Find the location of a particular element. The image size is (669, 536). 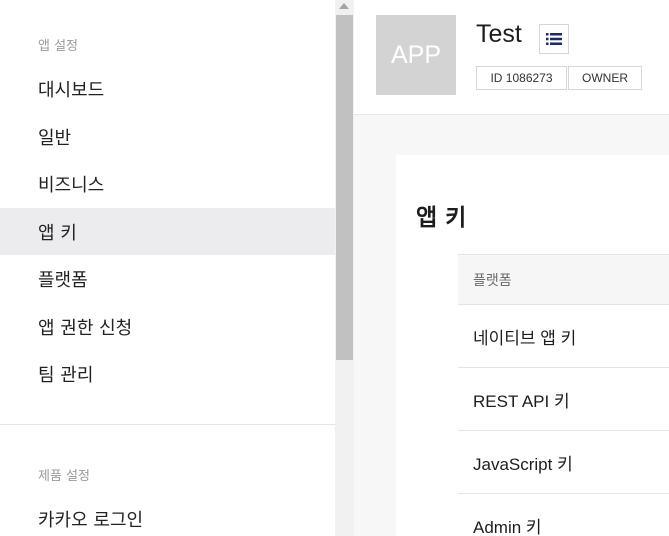

table-row-rest-api-key: REST API 키 is located at coordinates (563, 399).